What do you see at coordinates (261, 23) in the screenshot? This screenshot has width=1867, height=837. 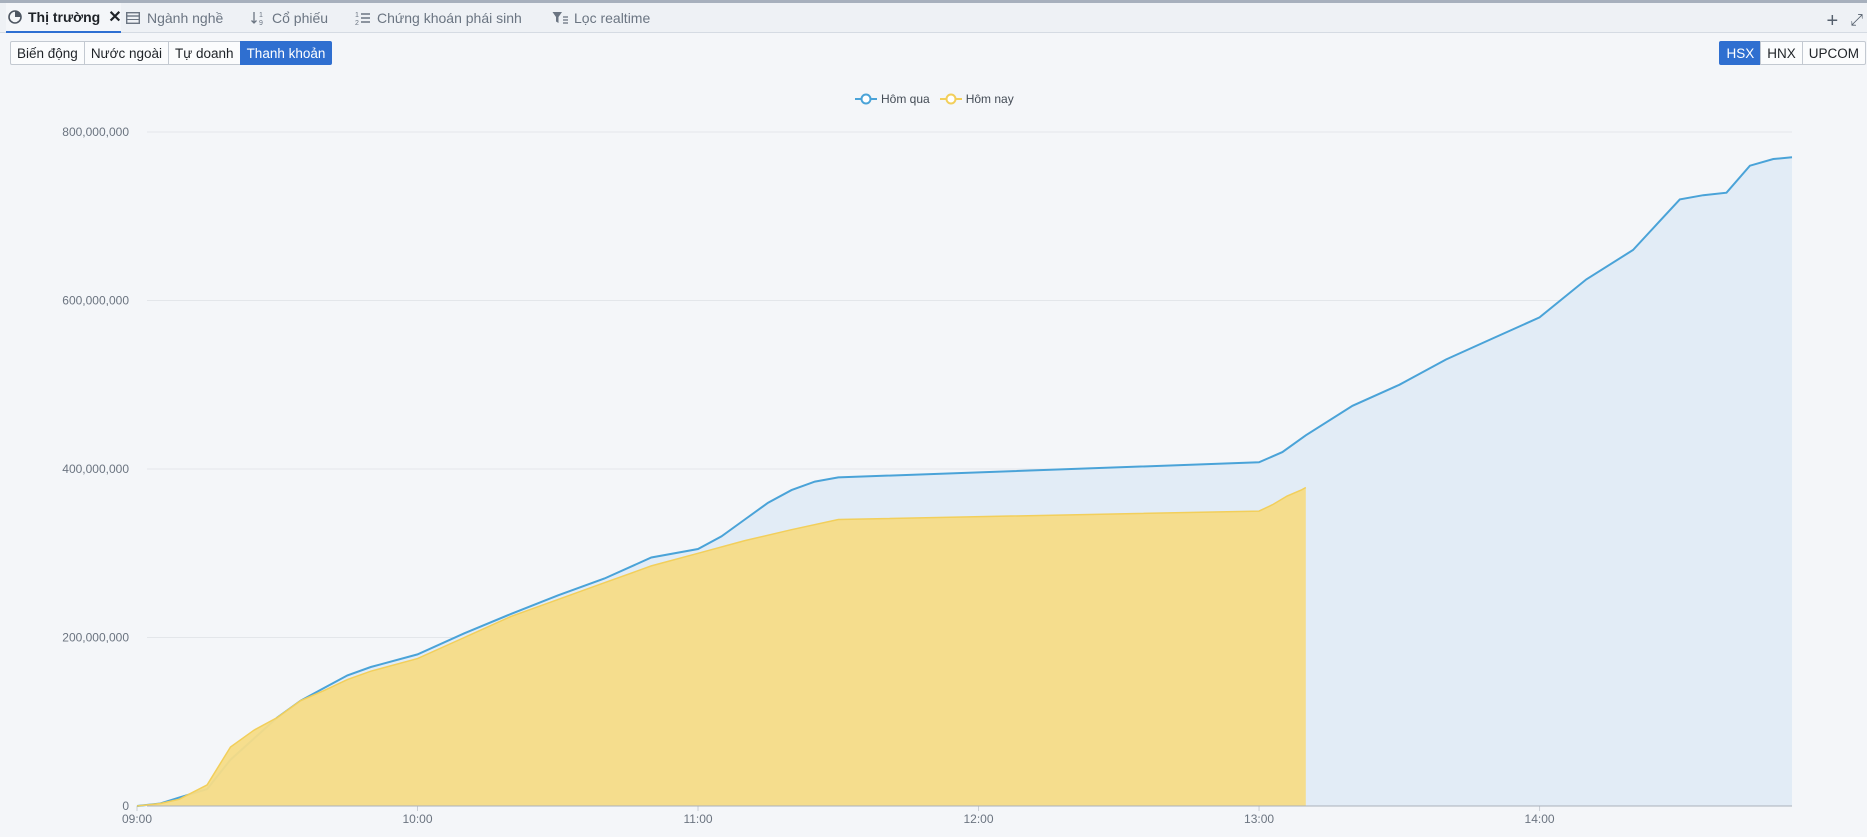 I see `svg-text: 9` at bounding box center [261, 23].